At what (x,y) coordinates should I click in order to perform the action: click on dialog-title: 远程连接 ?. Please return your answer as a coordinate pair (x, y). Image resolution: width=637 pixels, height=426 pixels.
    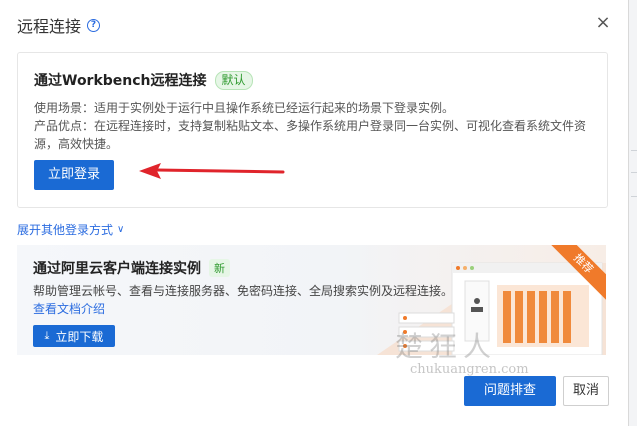
    Looking at the image, I should click on (59, 25).